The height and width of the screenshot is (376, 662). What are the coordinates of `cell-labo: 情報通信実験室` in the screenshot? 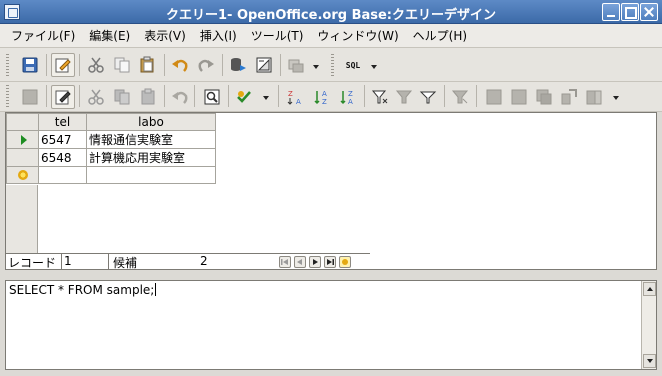 It's located at (151, 139).